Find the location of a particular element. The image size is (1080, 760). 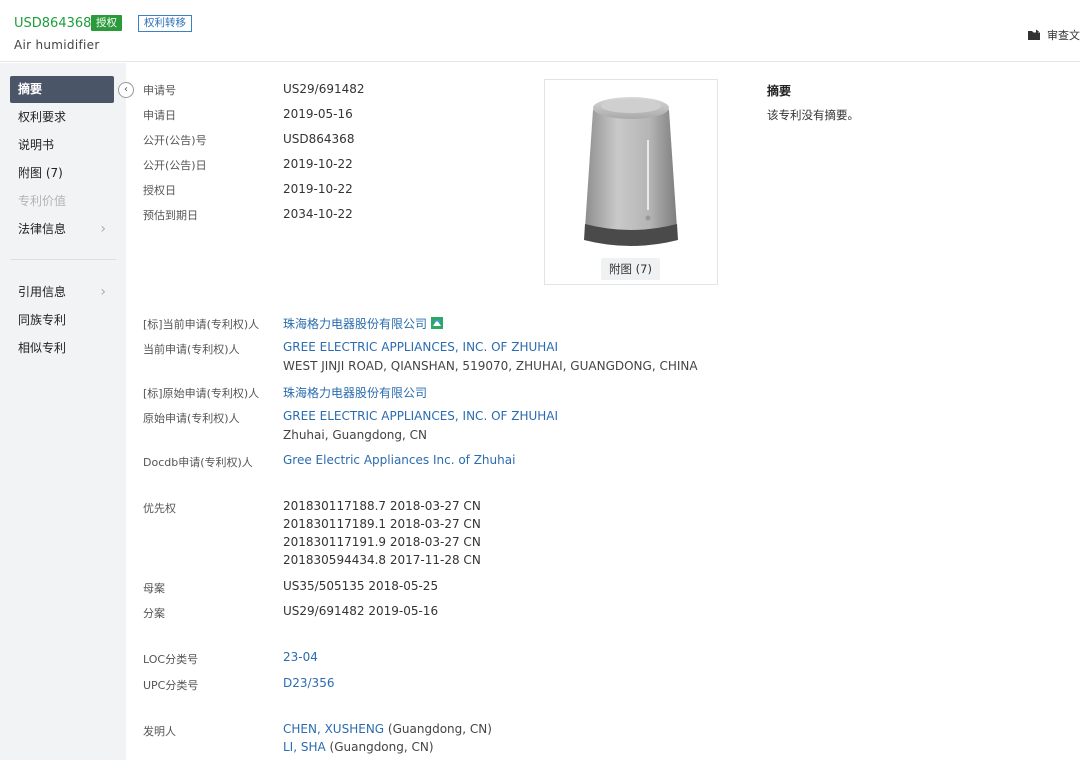

sidebar-item-figures: 附图 (7) is located at coordinates (62, 173).